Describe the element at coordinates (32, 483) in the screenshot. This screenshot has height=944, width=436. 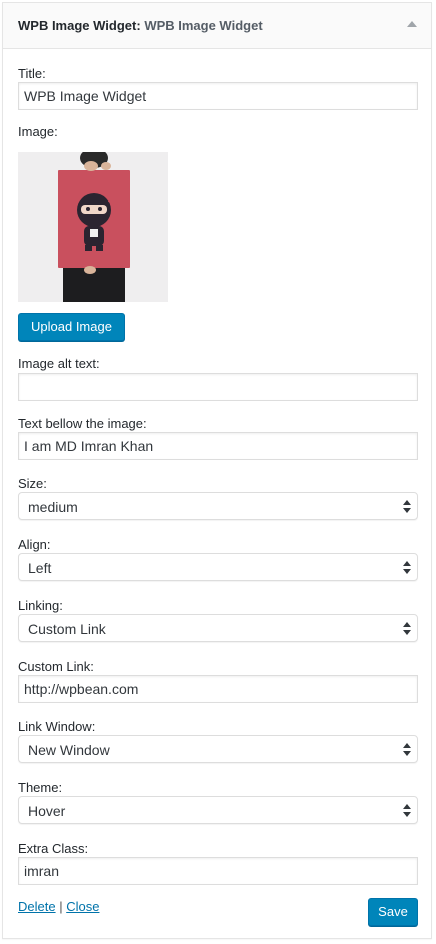
I see `size-label: Size:` at that location.